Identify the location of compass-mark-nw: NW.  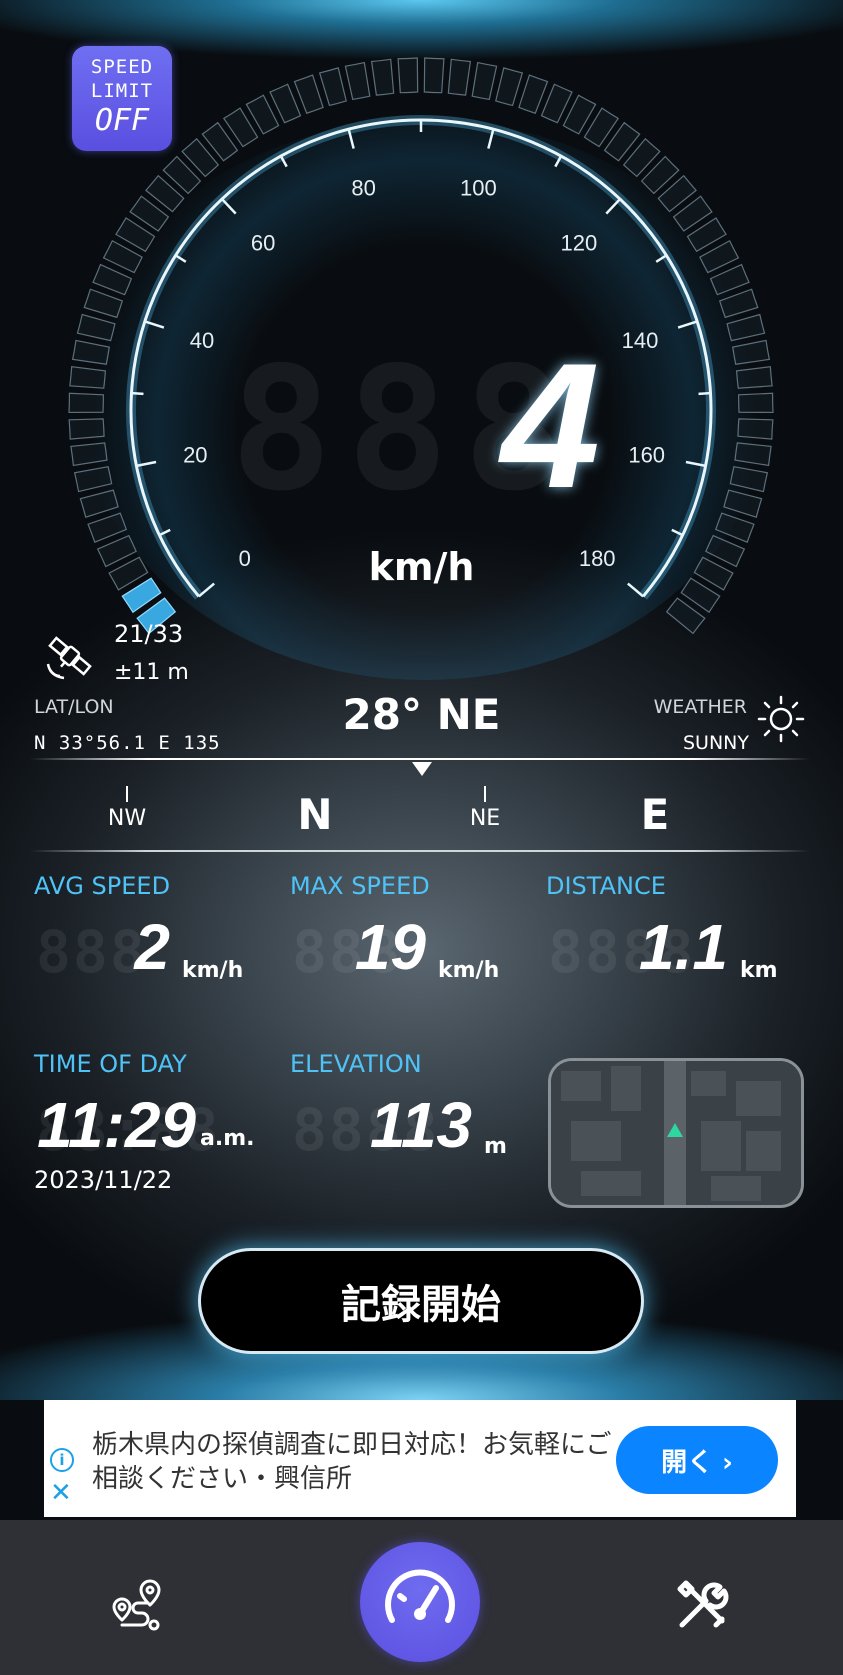
(127, 808).